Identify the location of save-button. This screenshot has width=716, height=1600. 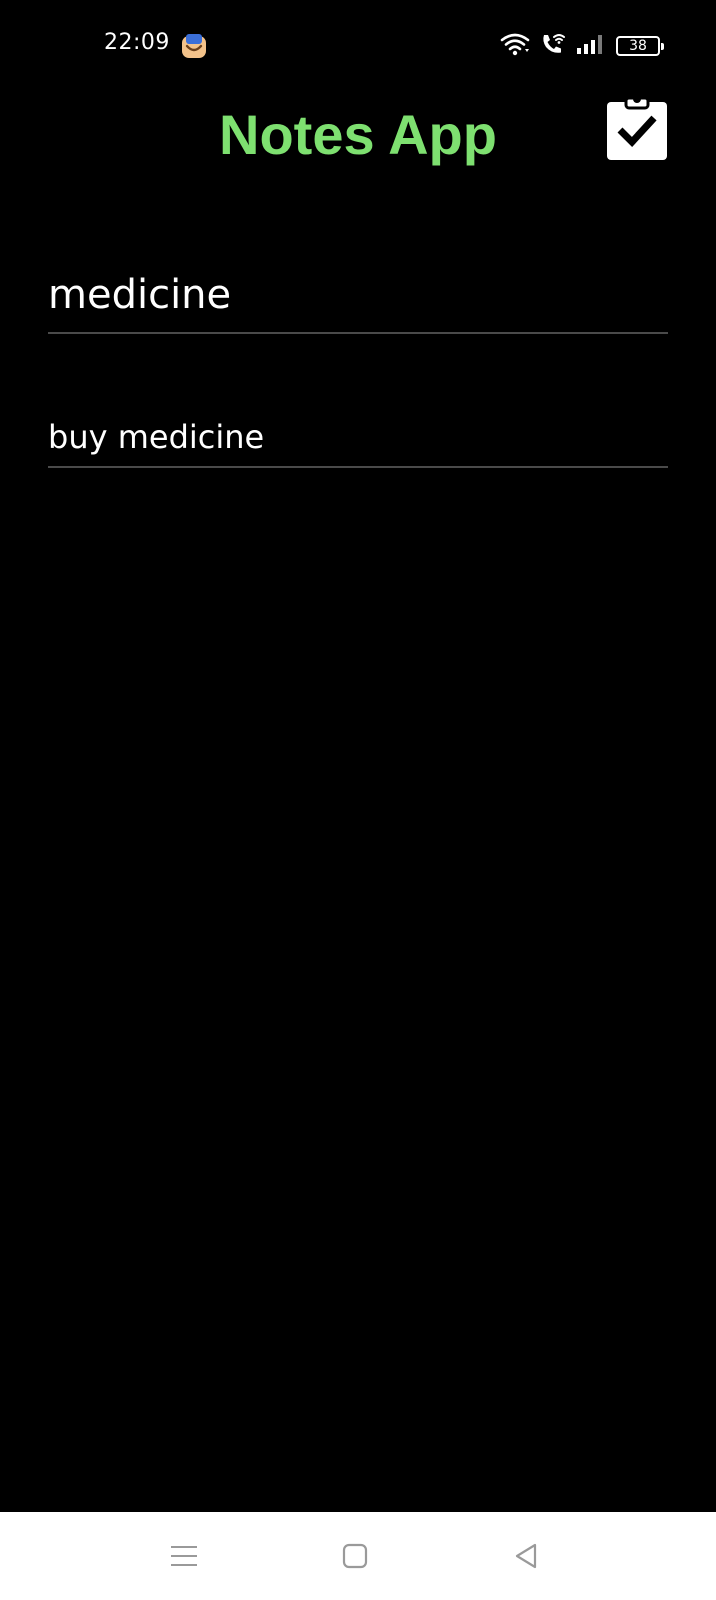
(637, 127).